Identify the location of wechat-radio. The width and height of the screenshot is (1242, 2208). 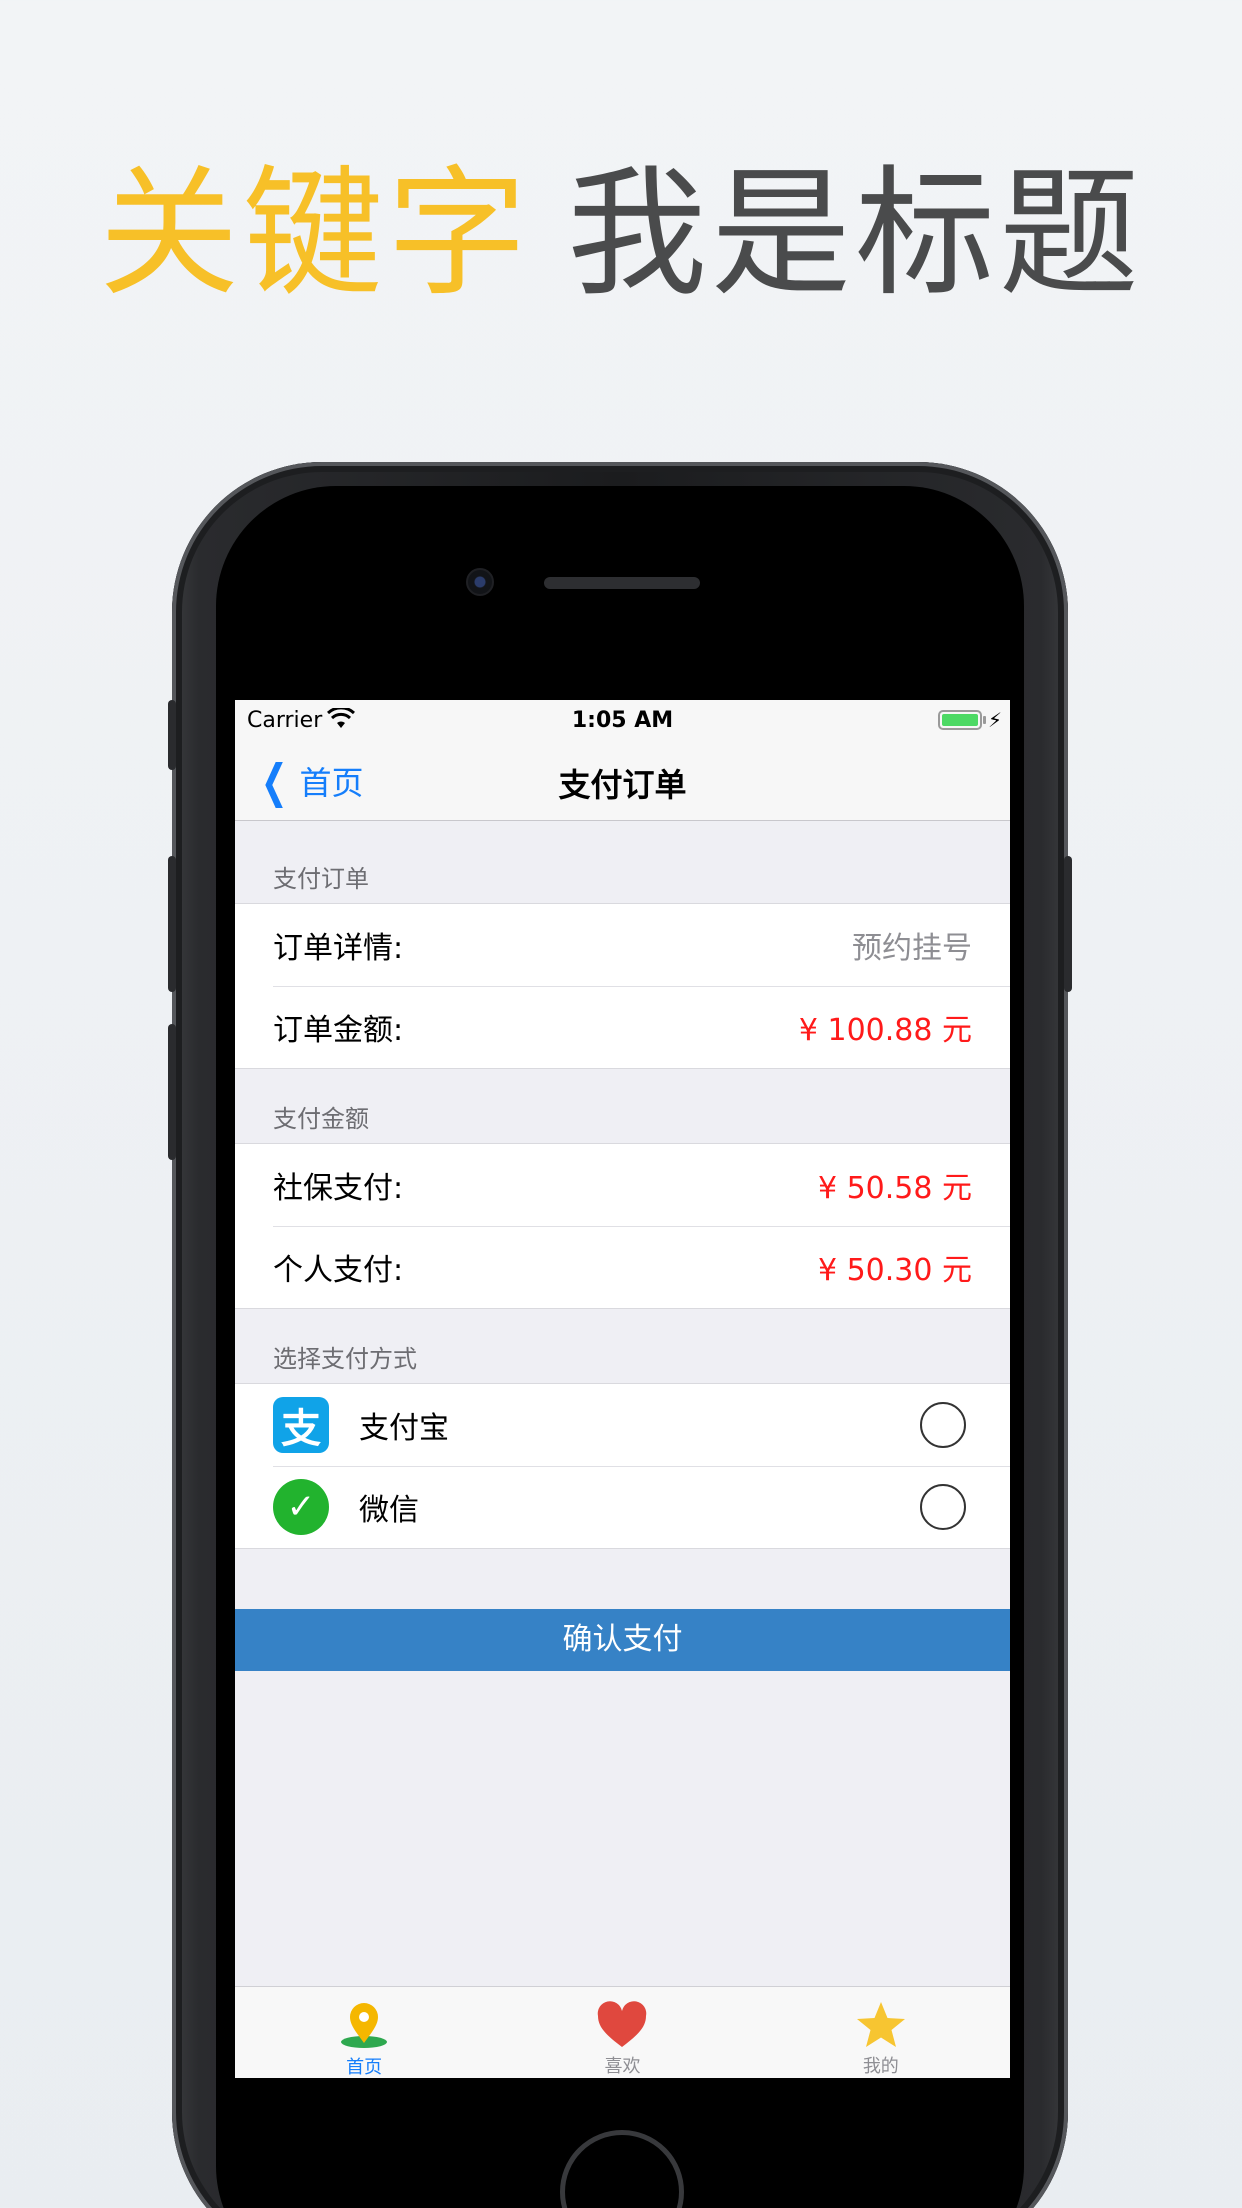
(943, 1507).